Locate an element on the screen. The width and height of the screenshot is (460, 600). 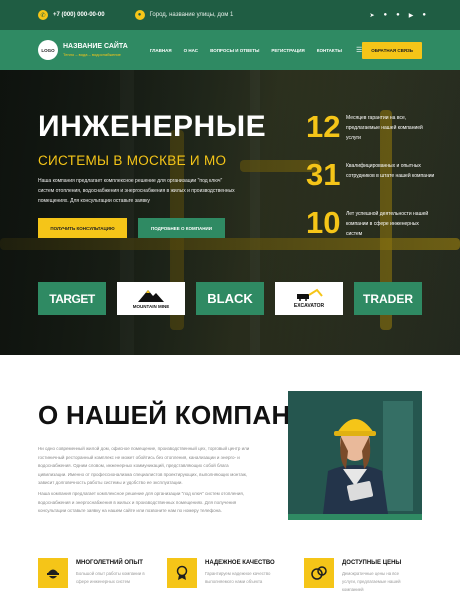
menu-item-contacts: КОНТАКТЫ is located at coordinates (329, 50).